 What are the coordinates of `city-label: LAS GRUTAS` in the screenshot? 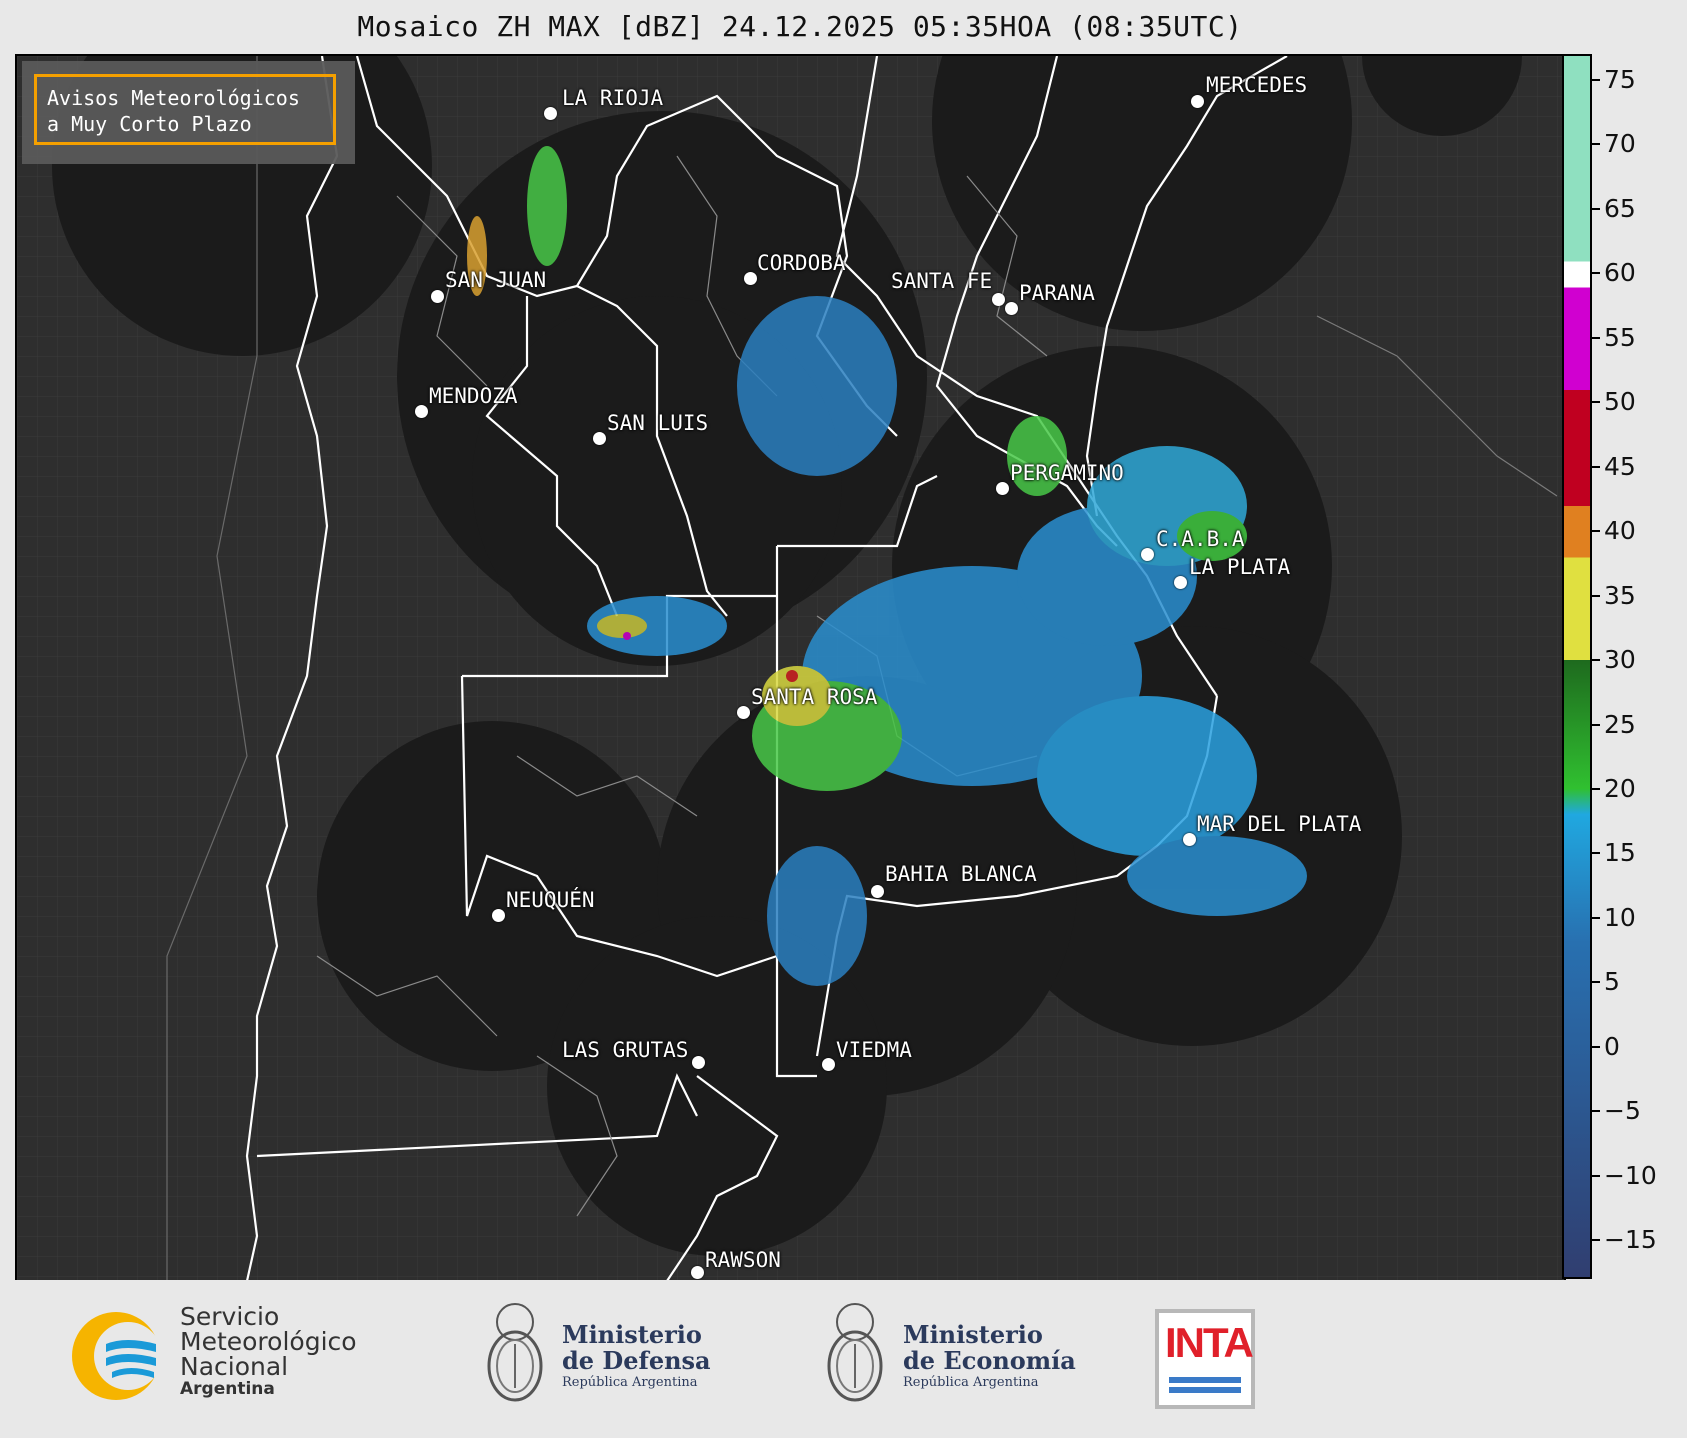 It's located at (625, 1050).